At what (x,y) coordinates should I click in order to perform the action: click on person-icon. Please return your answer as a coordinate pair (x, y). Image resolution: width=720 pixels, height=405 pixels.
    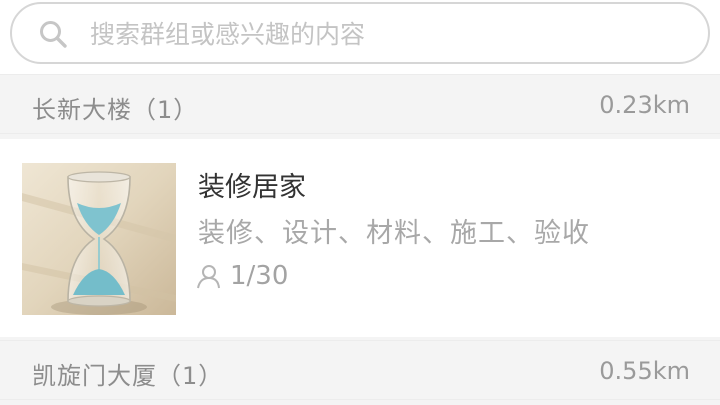
    Looking at the image, I should click on (208, 277).